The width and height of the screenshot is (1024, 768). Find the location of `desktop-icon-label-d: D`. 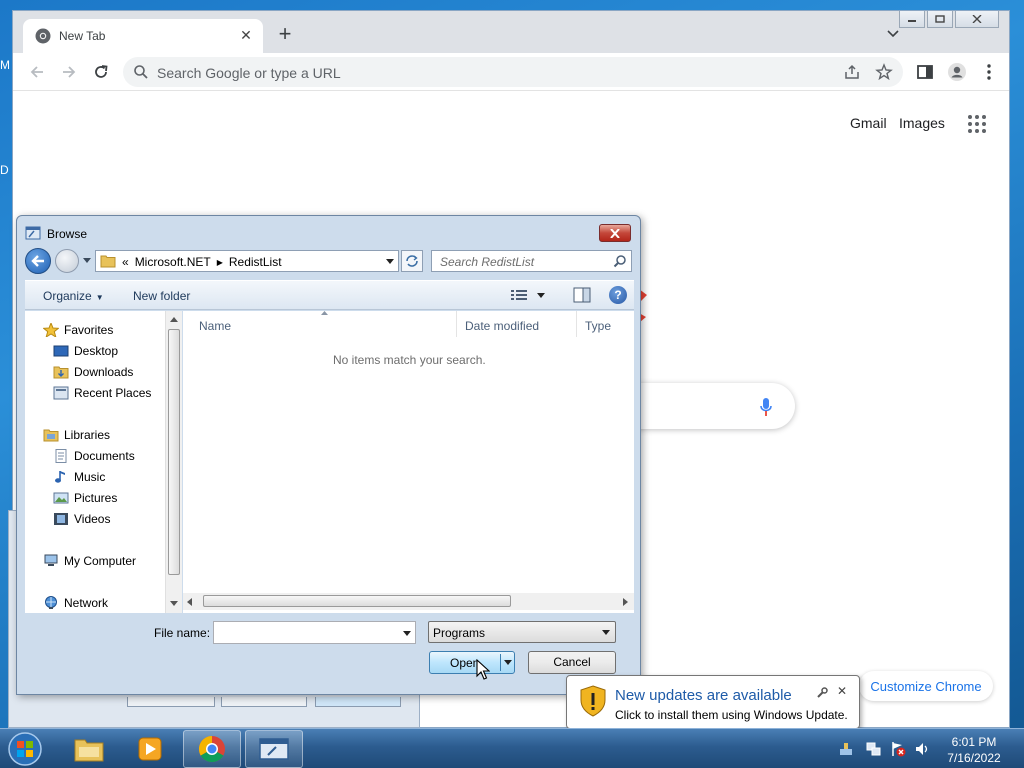

desktop-icon-label-d: D is located at coordinates (4, 170).